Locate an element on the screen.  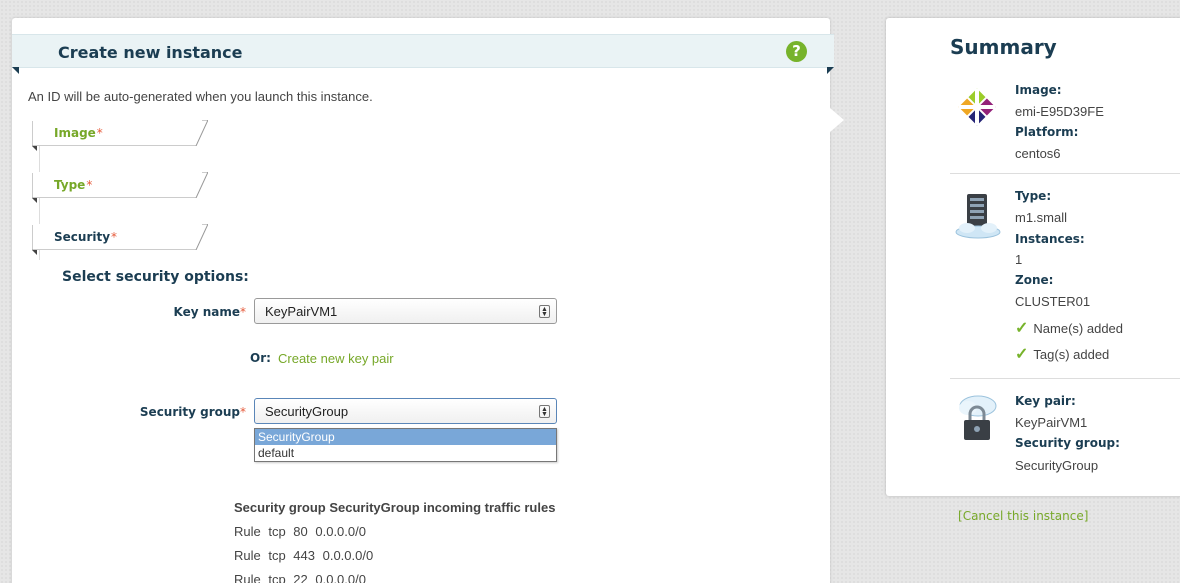
server-cloud-icon is located at coordinates (978, 217).